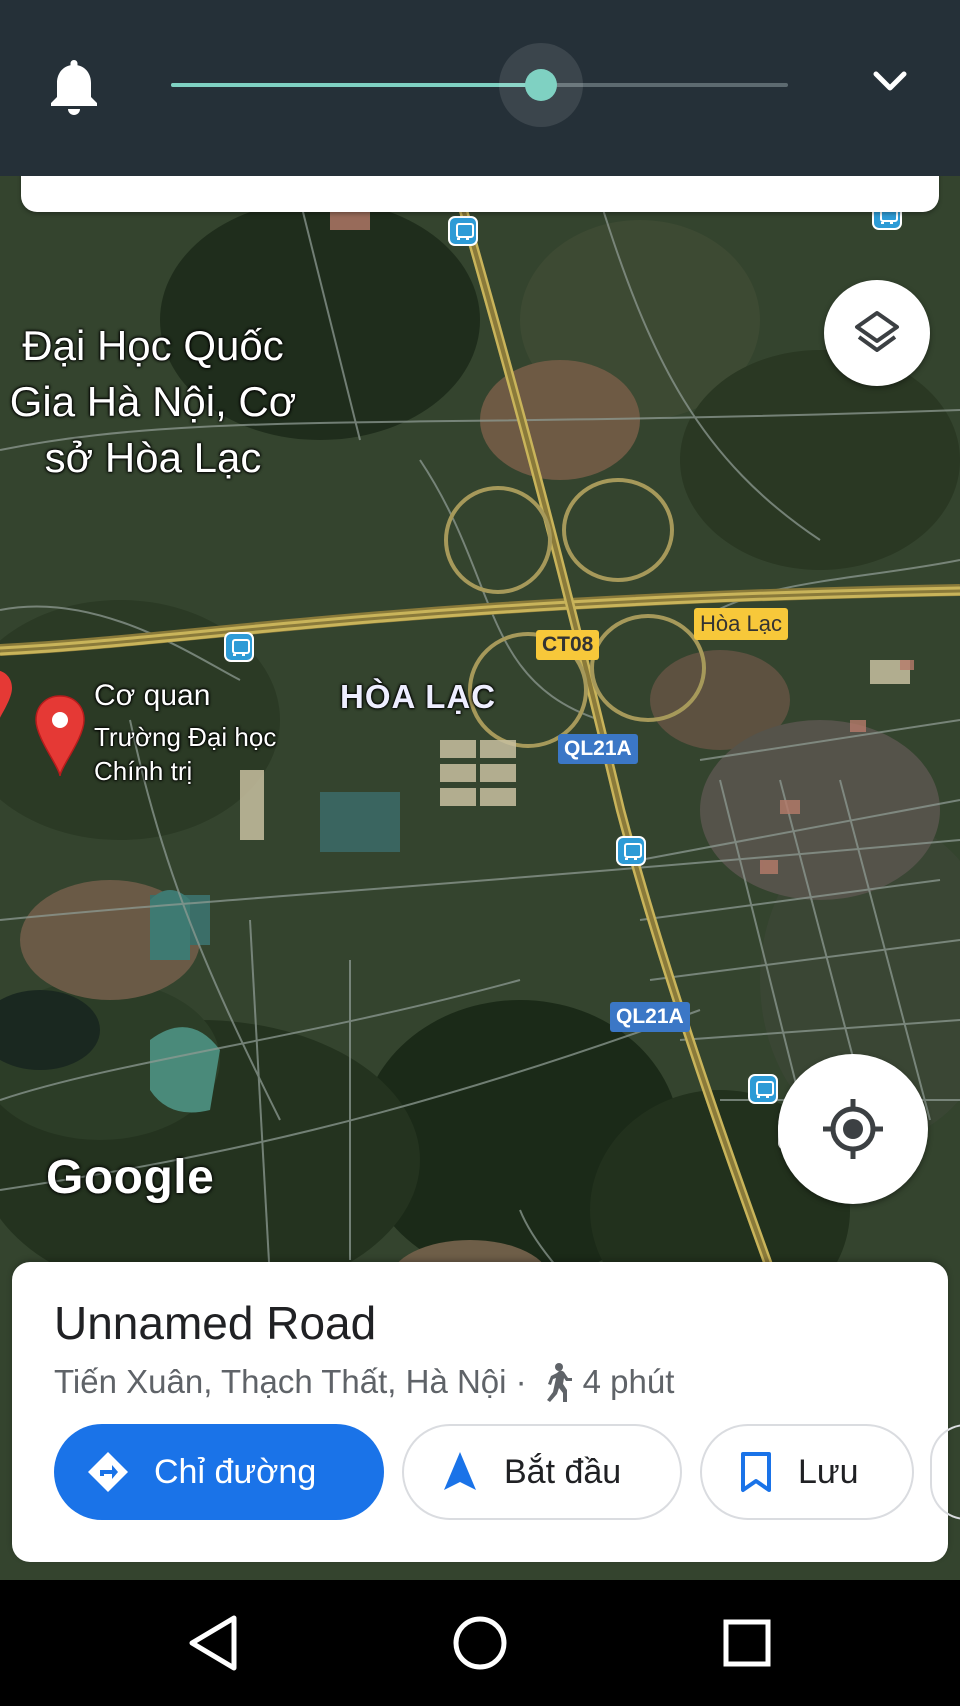 The width and height of the screenshot is (960, 1706). Describe the element at coordinates (598, 749) in the screenshot. I see `road-shield-ql21a-top: QL21A` at that location.